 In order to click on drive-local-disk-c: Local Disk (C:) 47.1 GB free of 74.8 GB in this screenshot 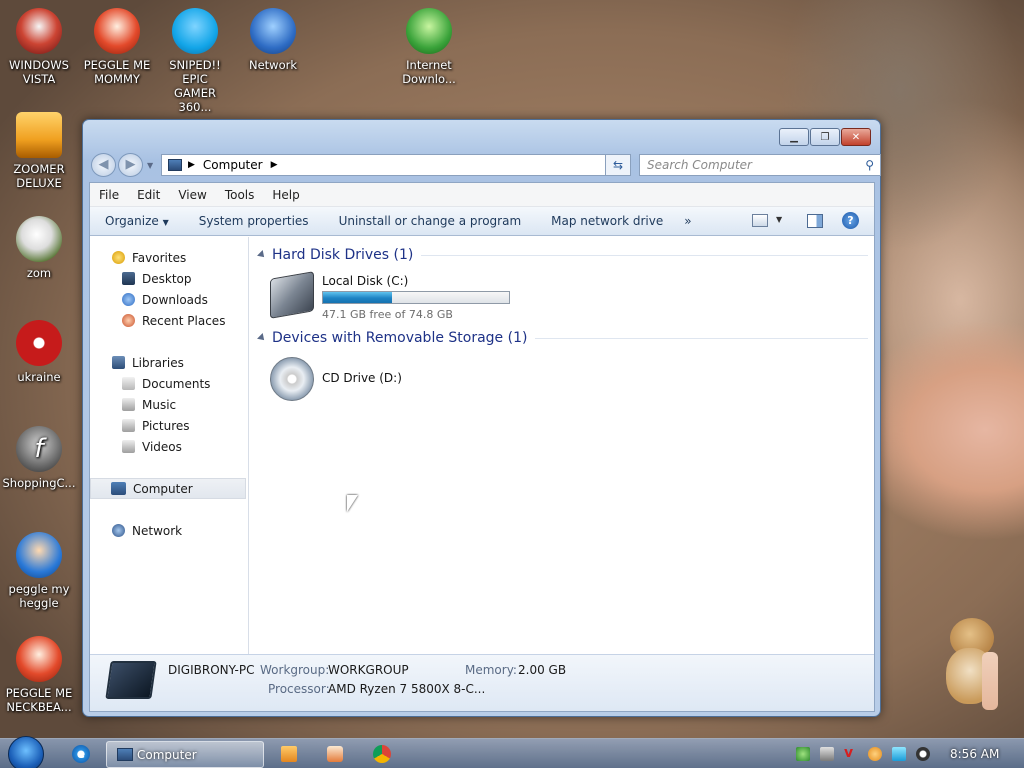, I will do `click(400, 296)`.